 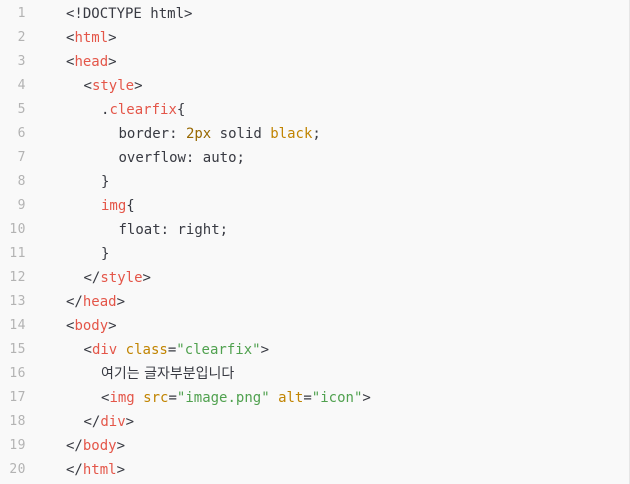 I want to click on line-number: 3, so click(x=21, y=61).